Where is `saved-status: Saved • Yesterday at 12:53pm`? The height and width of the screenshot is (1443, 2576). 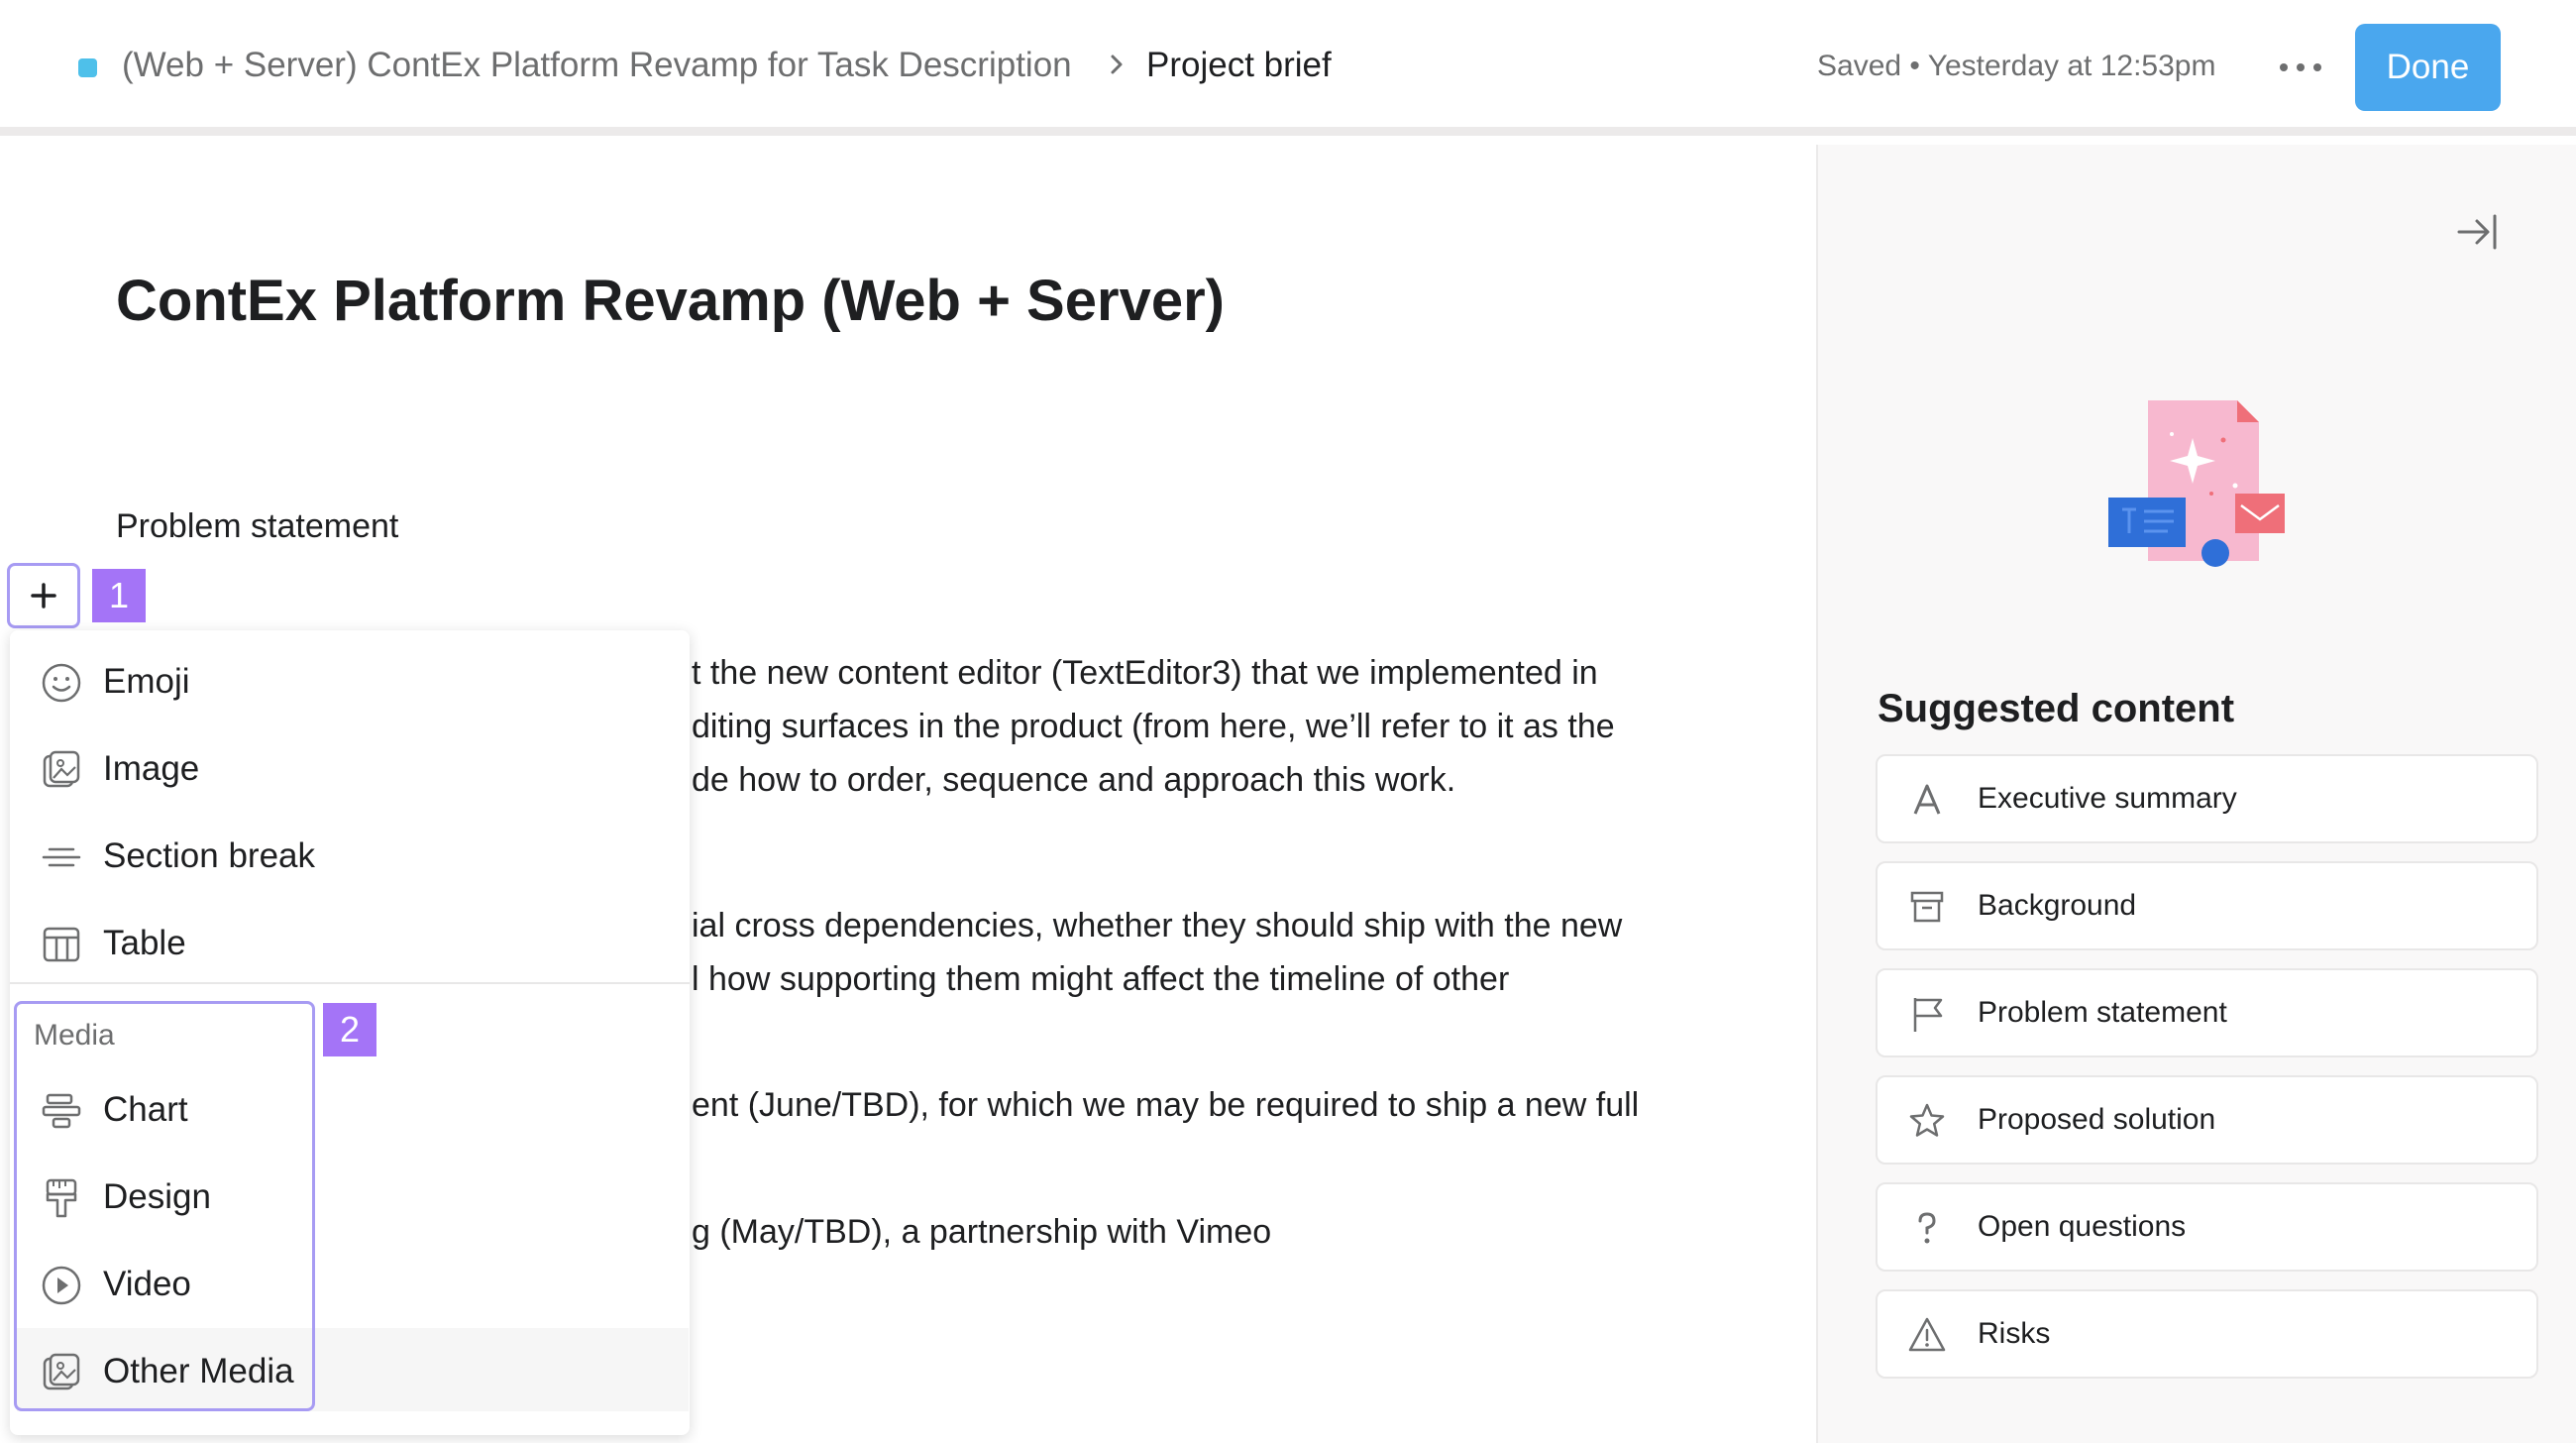 saved-status: Saved • Yesterday at 12:53pm is located at coordinates (2017, 66).